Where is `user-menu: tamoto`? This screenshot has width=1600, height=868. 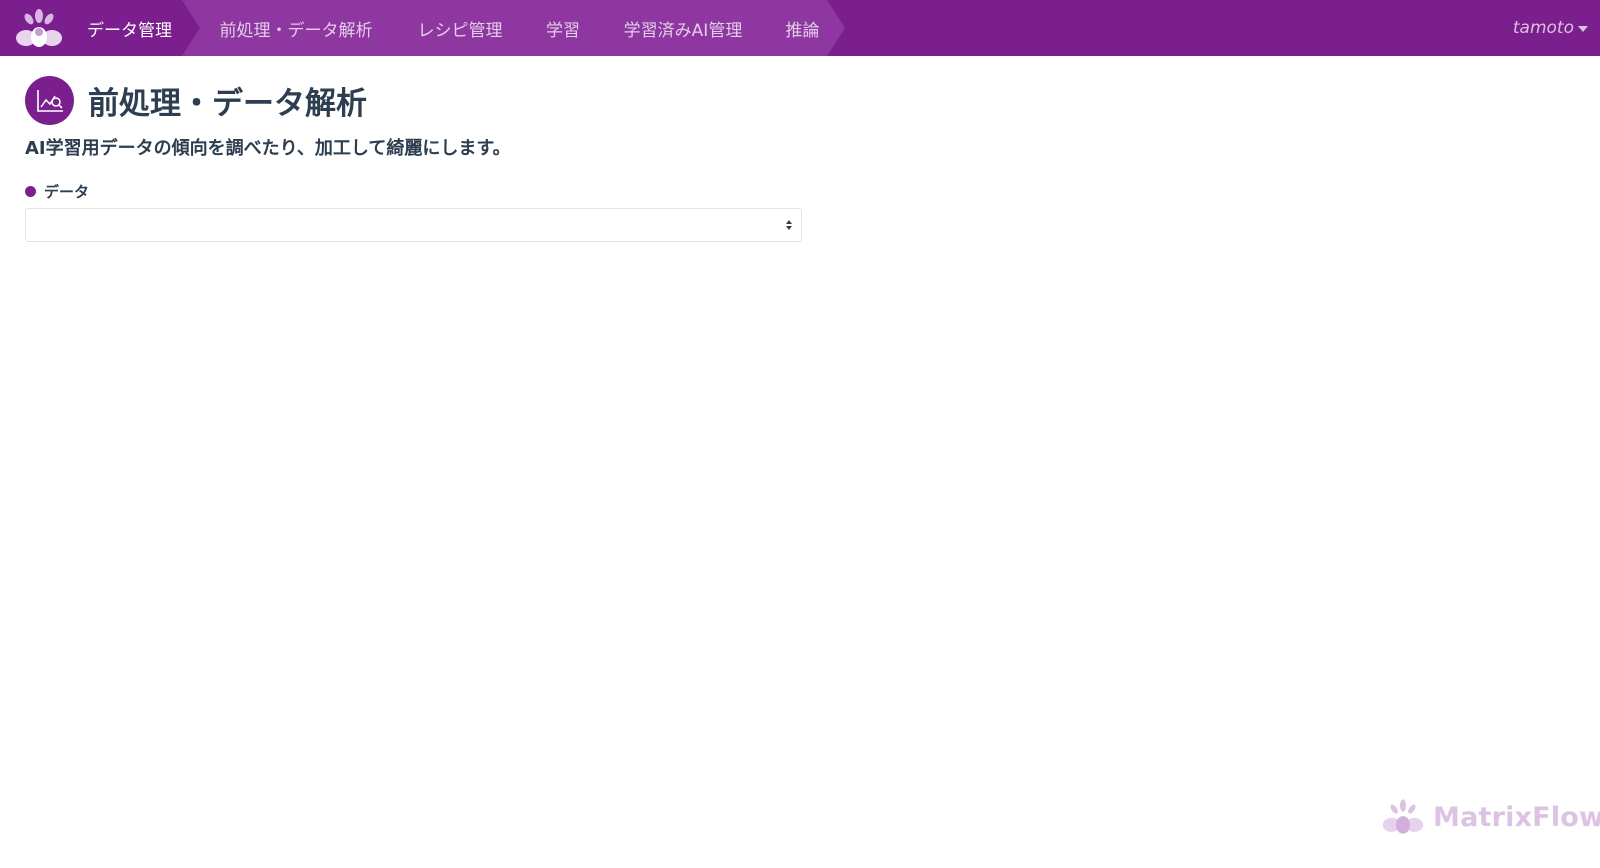
user-menu: tamoto is located at coordinates (1550, 28).